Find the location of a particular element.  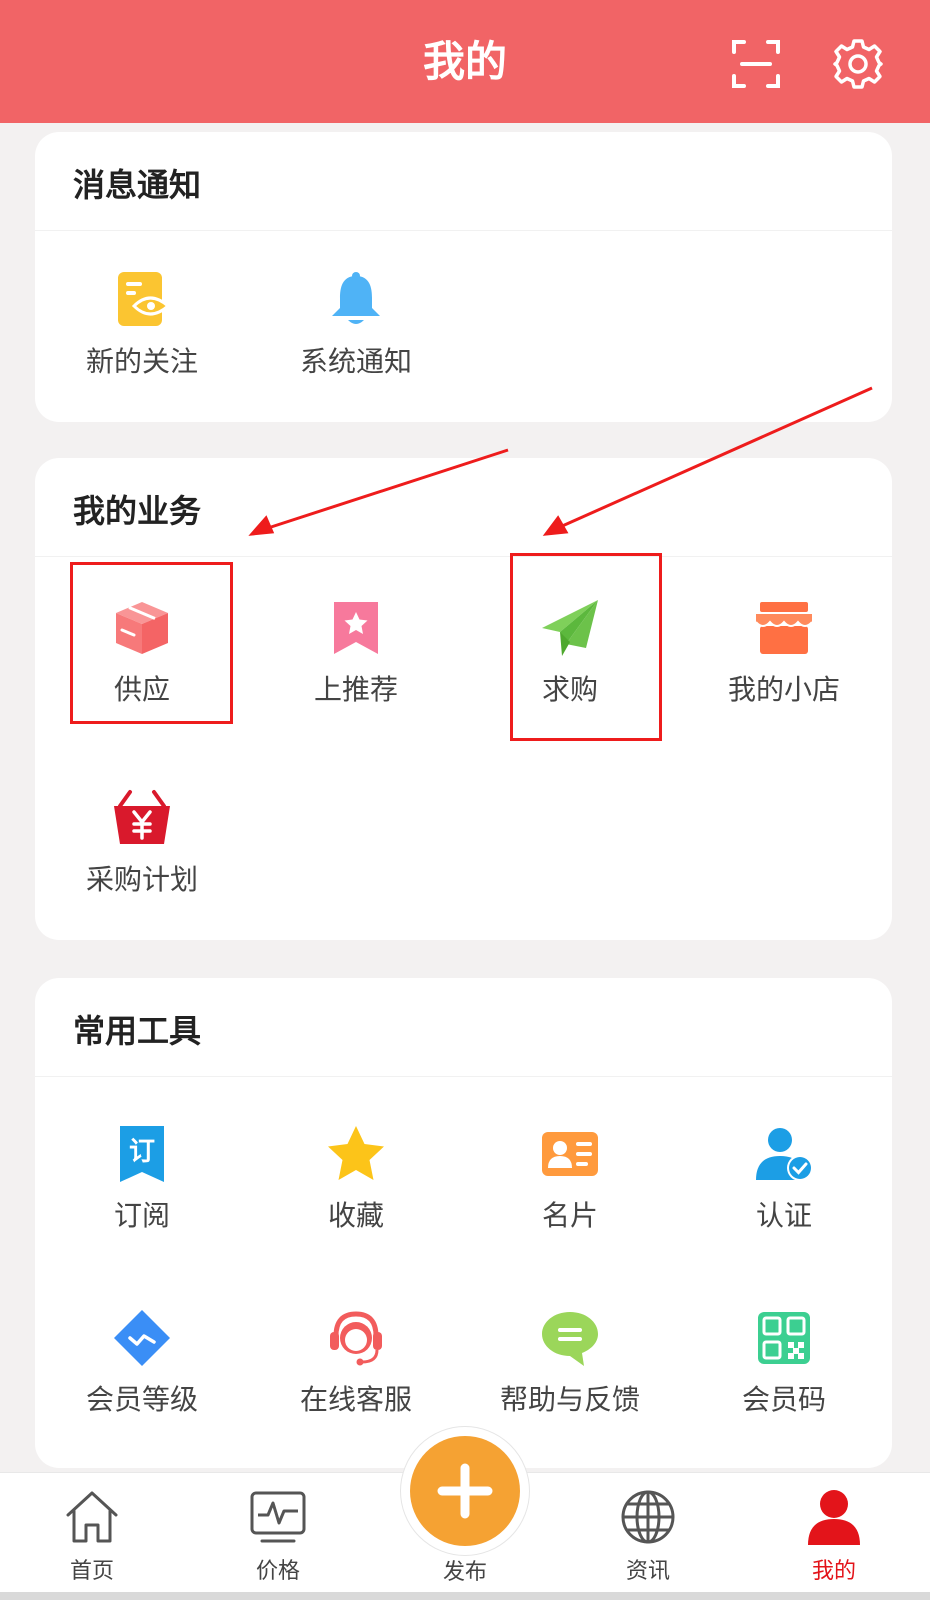

item-label: 收藏 is located at coordinates (355, 1215).